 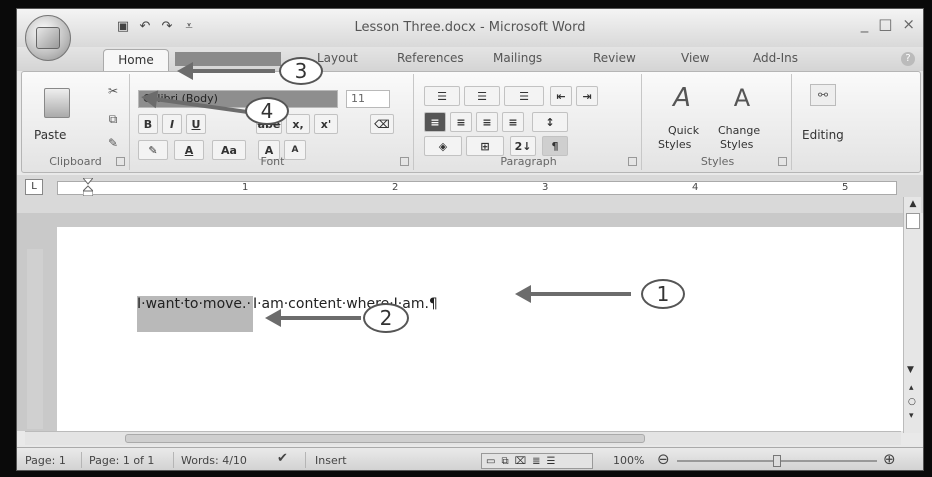 I want to click on clear-formatting-icon: ⌫, so click(x=382, y=124).